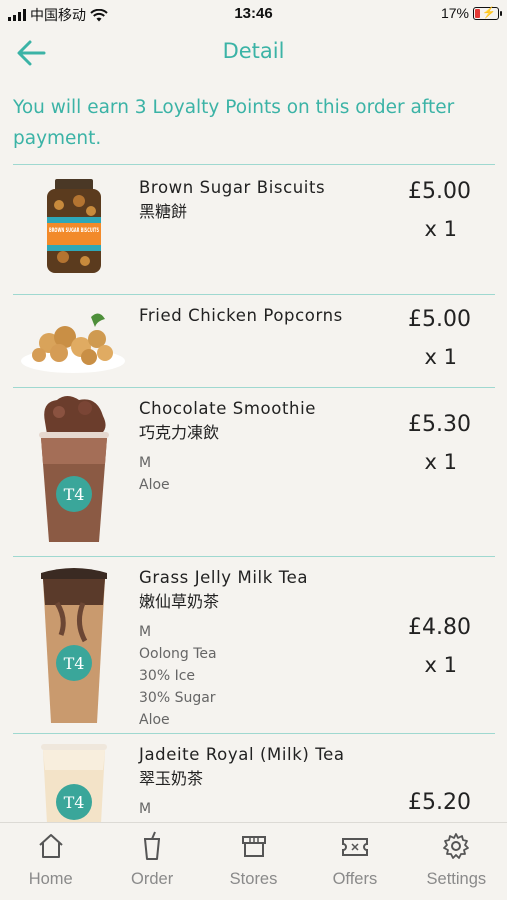 The height and width of the screenshot is (900, 507). What do you see at coordinates (51, 846) in the screenshot?
I see `home-icon` at bounding box center [51, 846].